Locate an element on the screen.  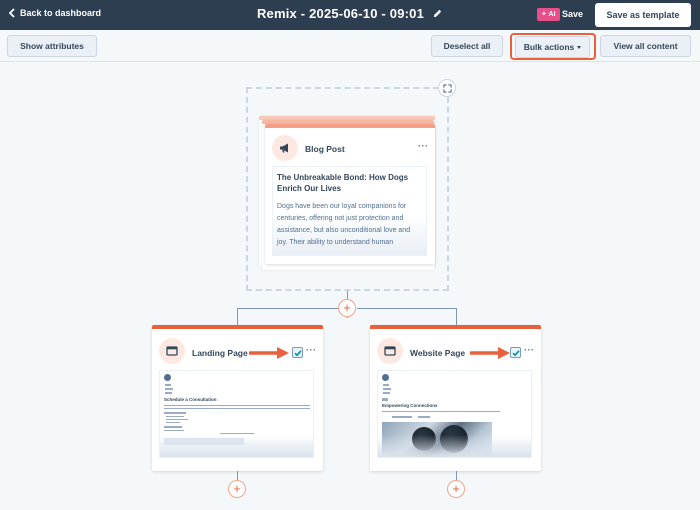
blog-icon-circle is located at coordinates (285, 148).